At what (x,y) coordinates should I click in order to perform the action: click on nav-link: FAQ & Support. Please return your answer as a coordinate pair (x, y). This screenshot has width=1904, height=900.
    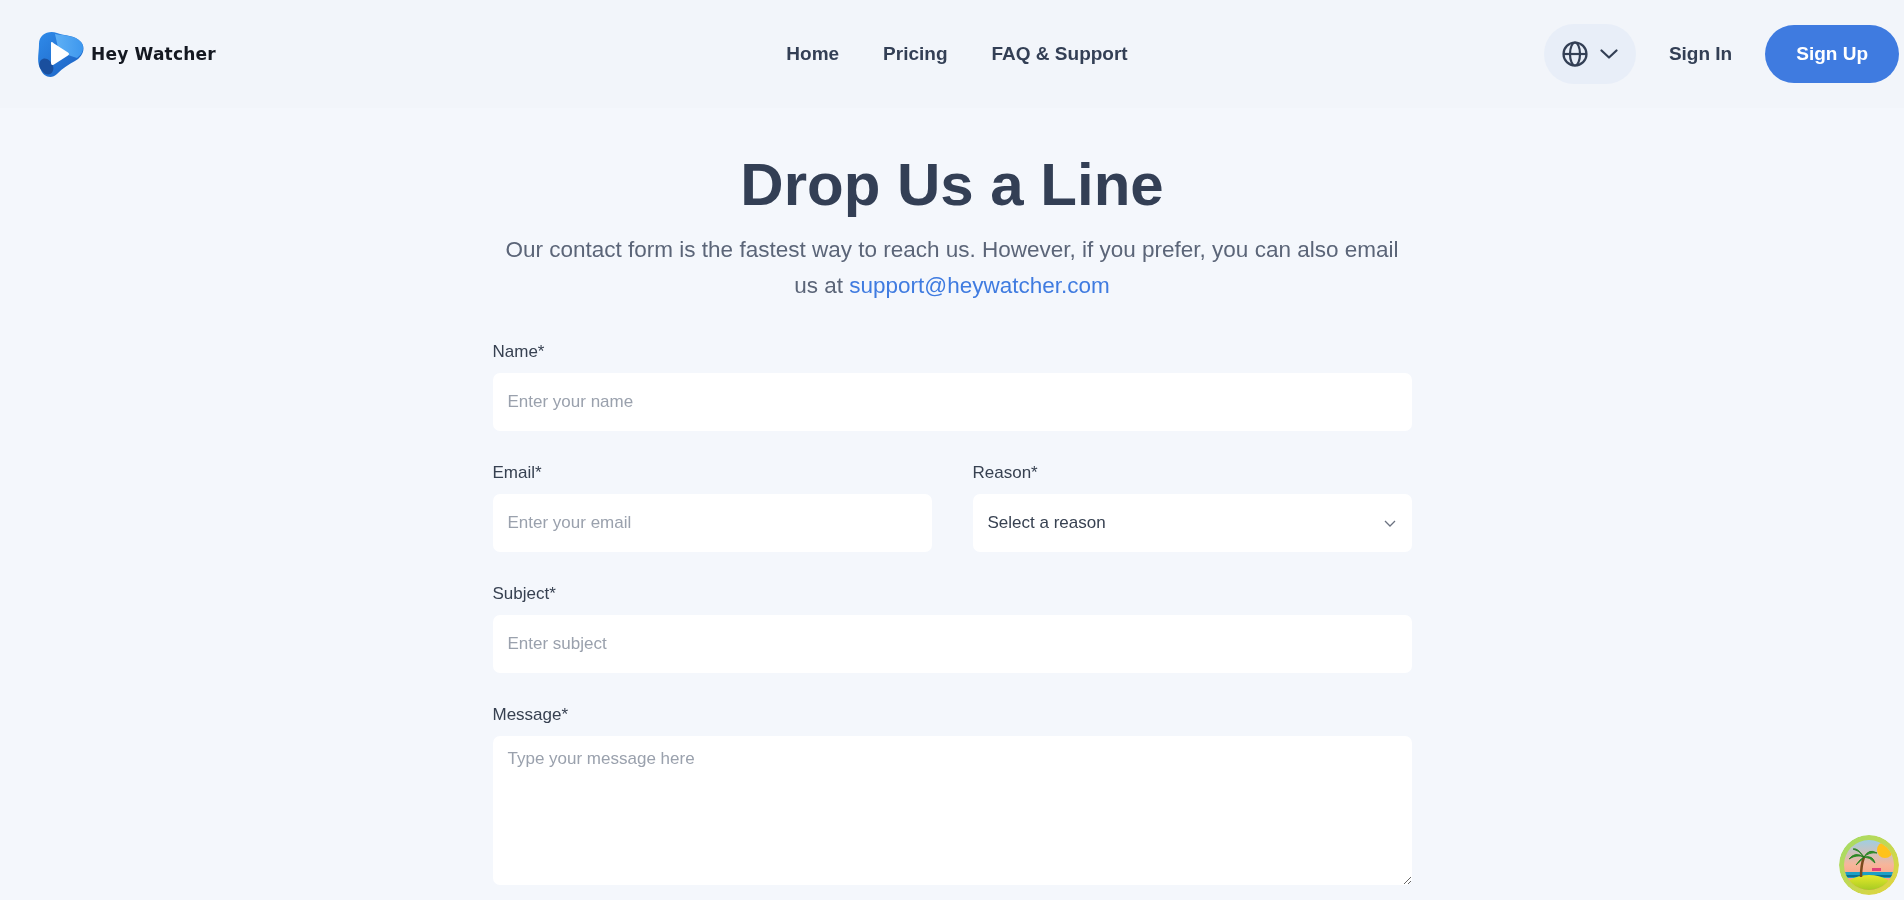
    Looking at the image, I should click on (1059, 54).